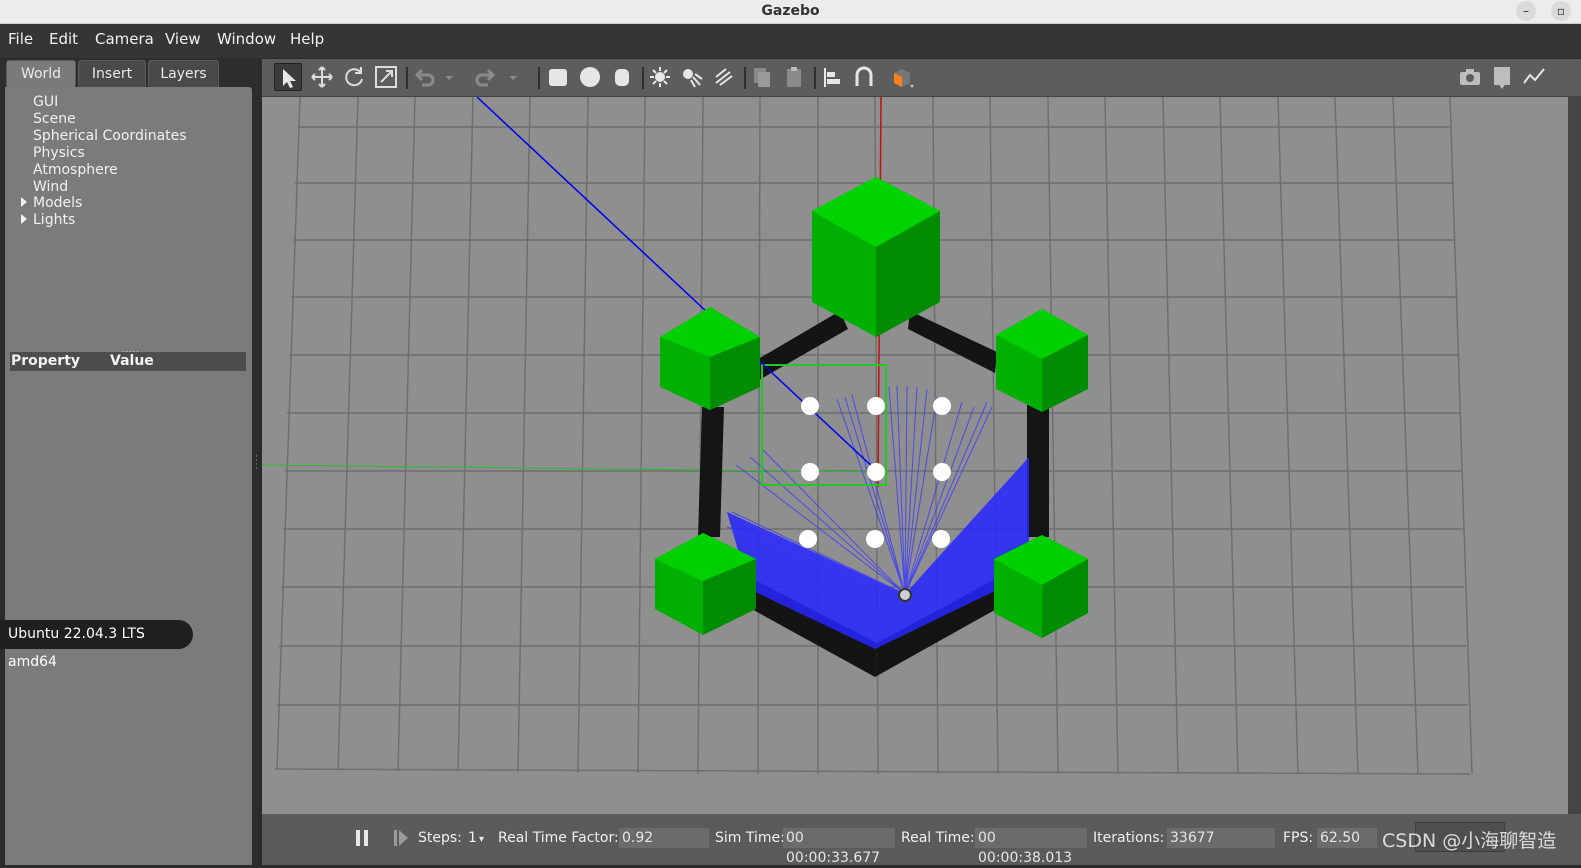  Describe the element at coordinates (1298, 838) in the screenshot. I see `fps-label: FPS:` at that location.